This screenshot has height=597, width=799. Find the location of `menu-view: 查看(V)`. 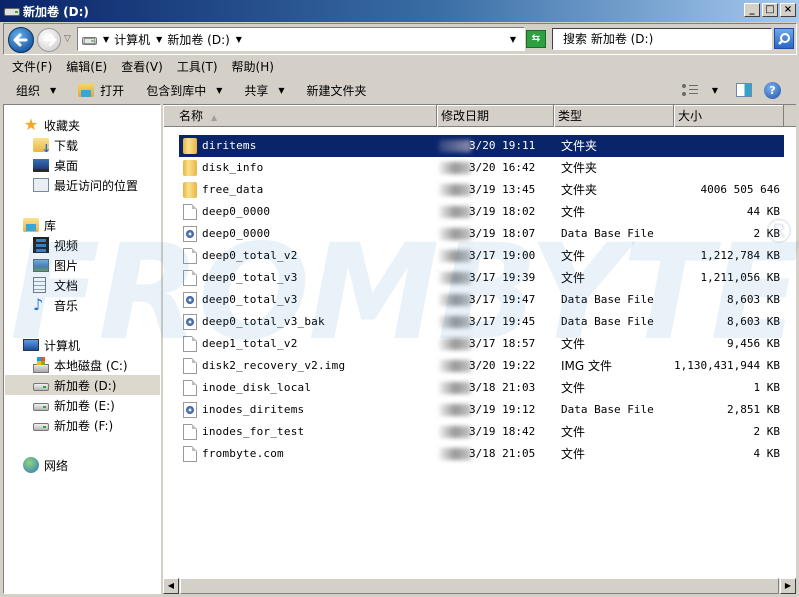

menu-view: 查看(V) is located at coordinates (142, 66).